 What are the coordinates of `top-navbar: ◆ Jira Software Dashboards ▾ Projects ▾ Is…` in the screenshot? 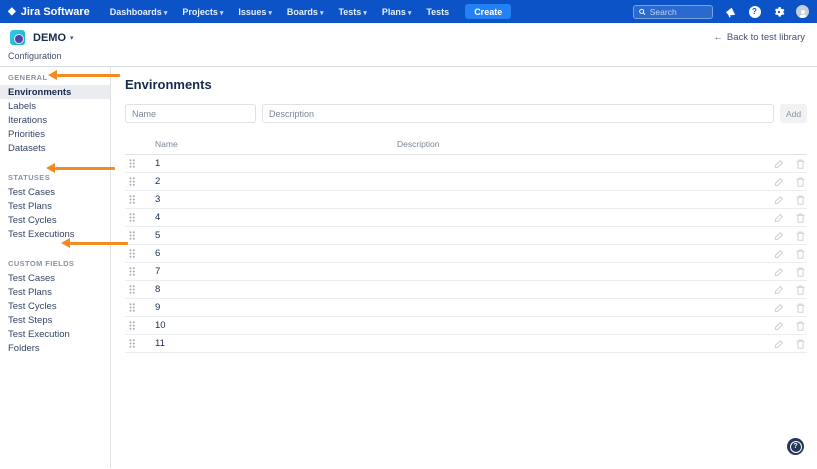 It's located at (408, 11).